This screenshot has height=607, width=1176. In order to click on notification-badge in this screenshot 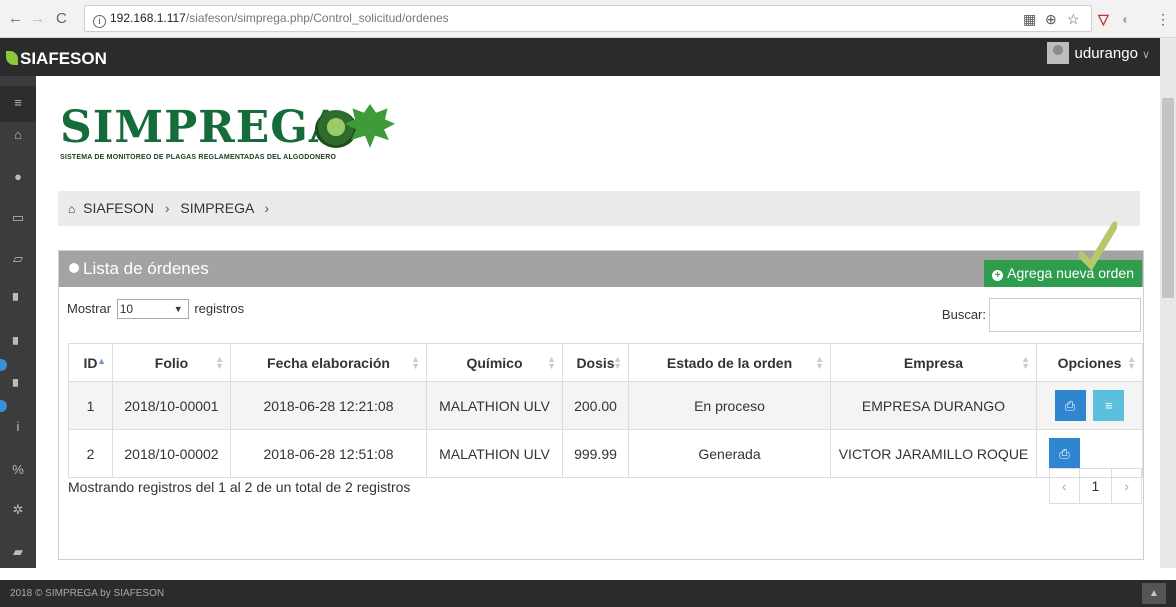, I will do `click(3, 406)`.